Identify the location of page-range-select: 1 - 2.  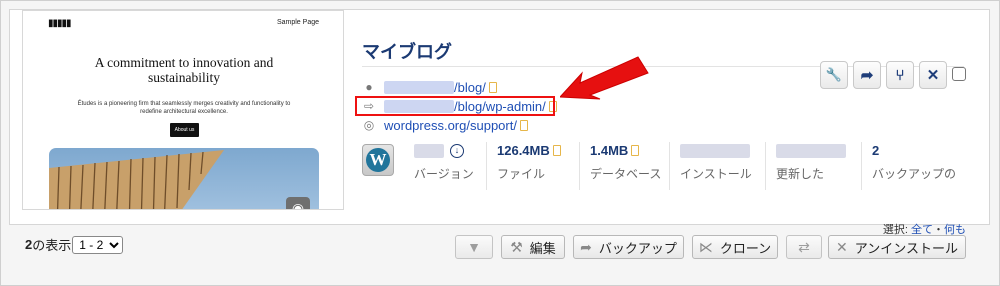
(98, 244).